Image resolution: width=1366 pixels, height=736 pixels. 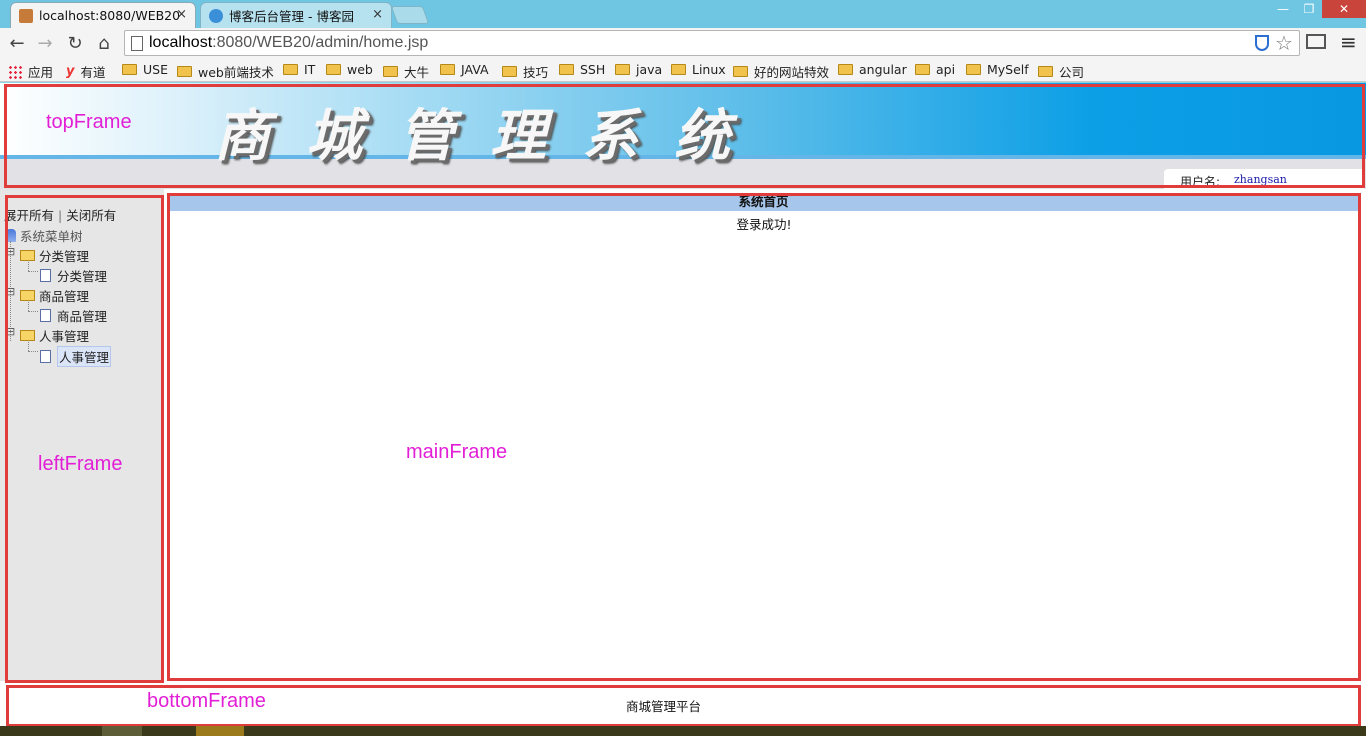 I want to click on tab-label: localhost:8080/WEB20/a, so click(x=109, y=15).